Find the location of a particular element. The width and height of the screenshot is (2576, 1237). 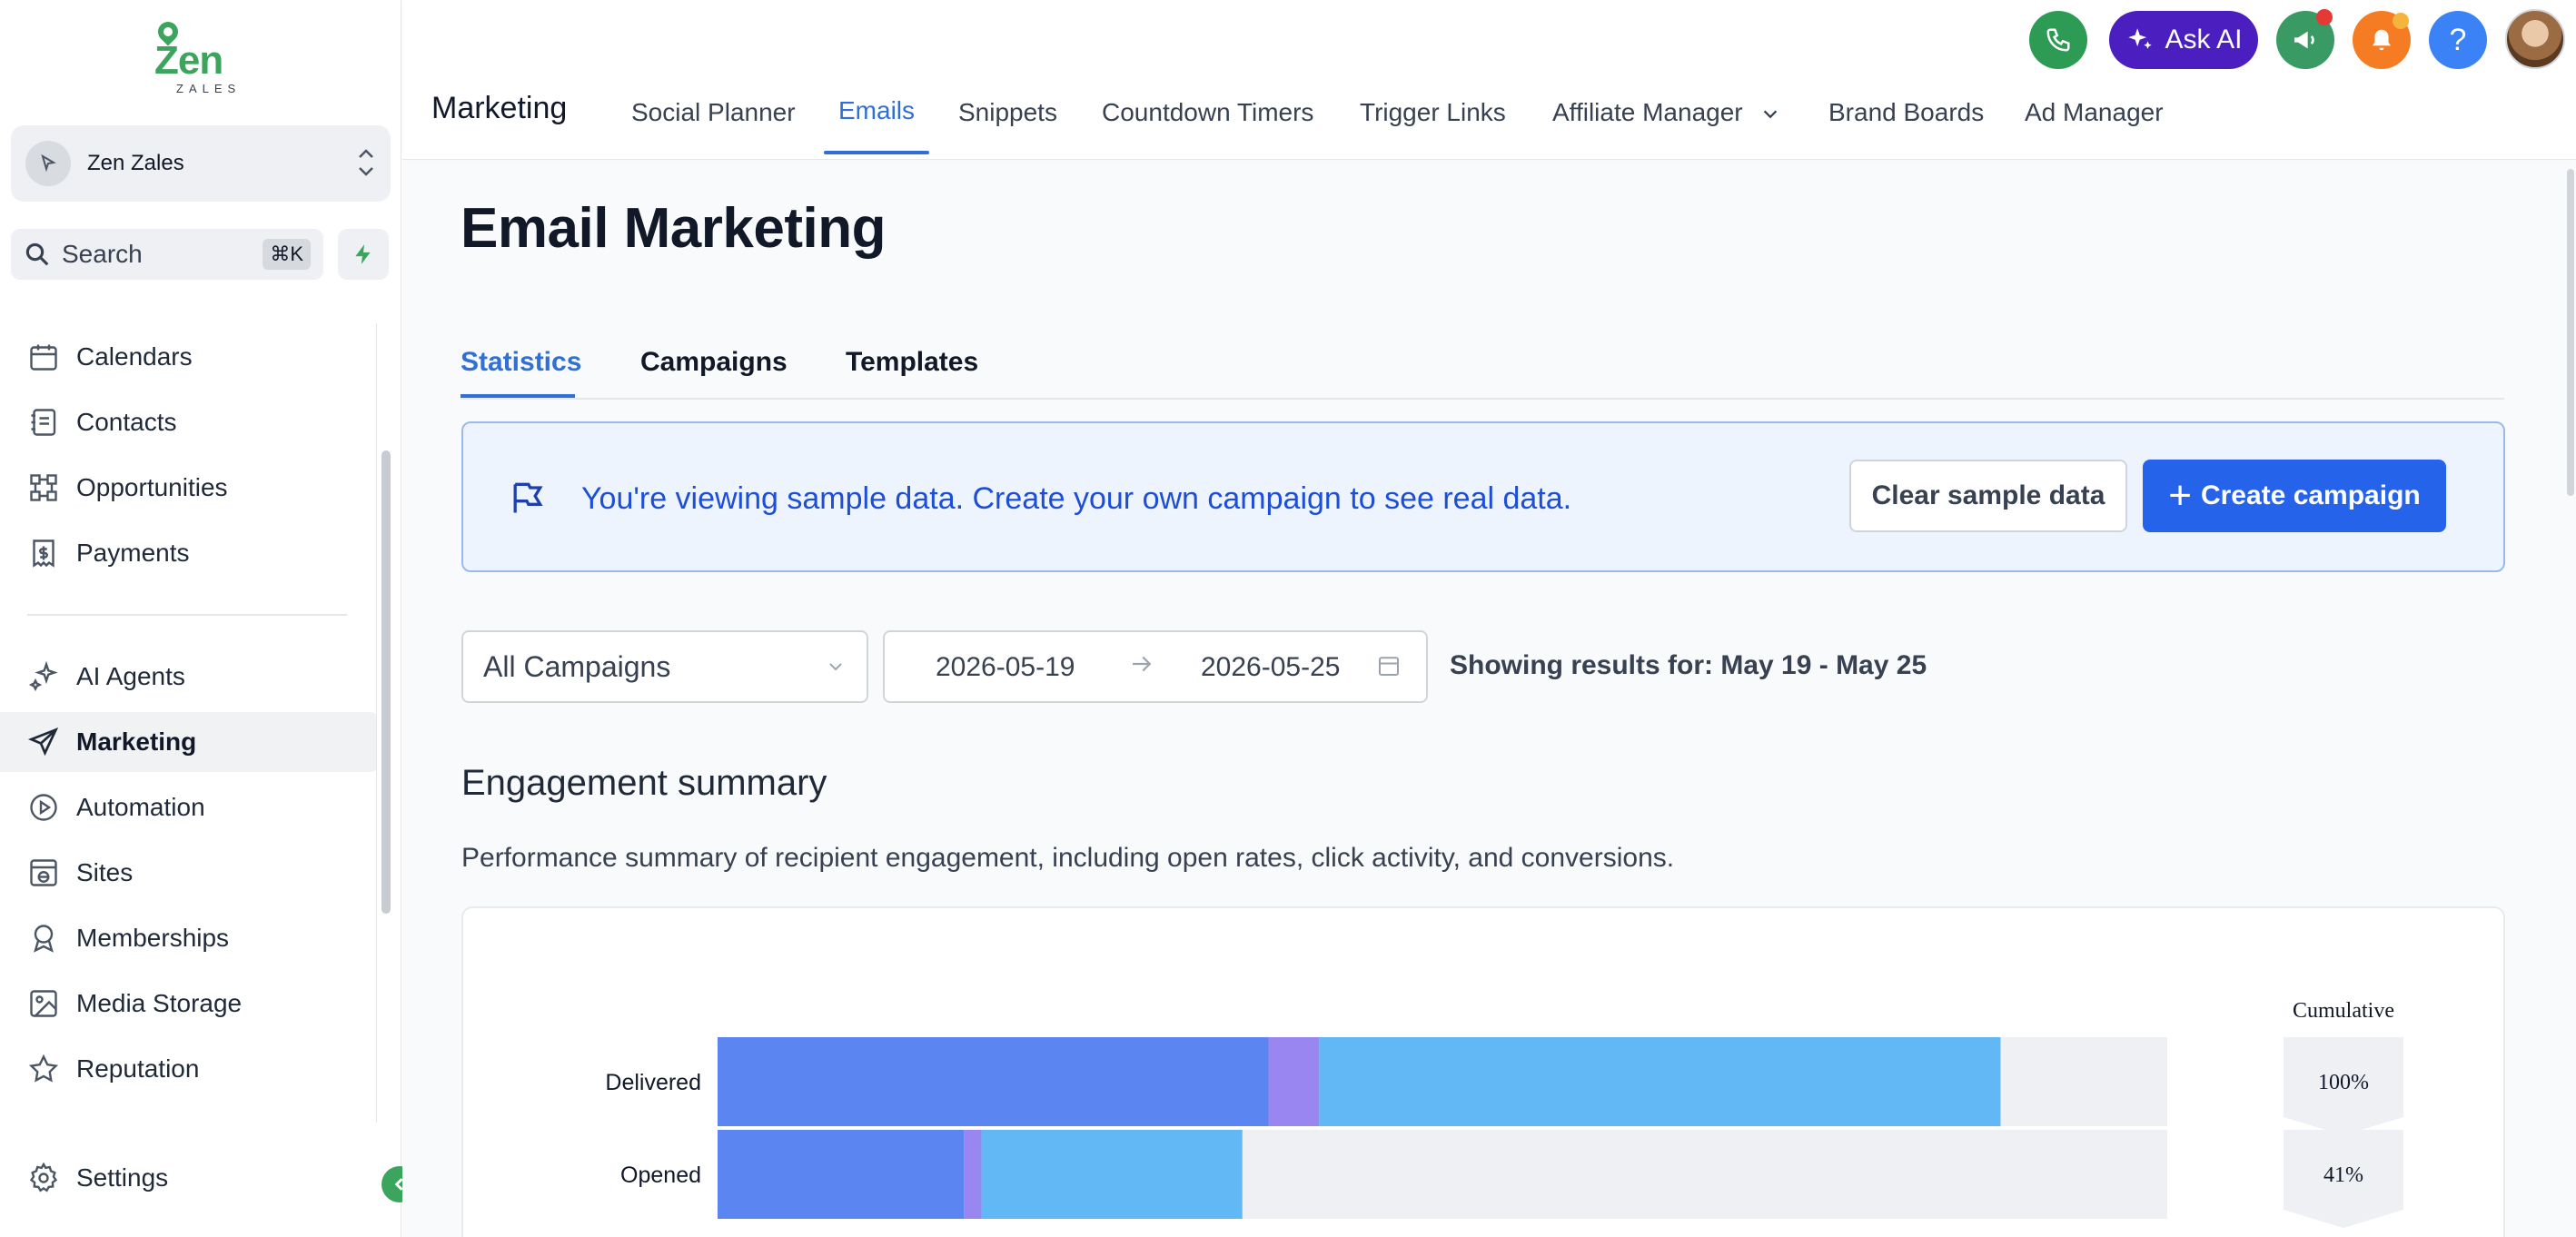

engagement-funnel-chart: Cumulative Delivered 100% Opened 41% is located at coordinates (1504, 1113).